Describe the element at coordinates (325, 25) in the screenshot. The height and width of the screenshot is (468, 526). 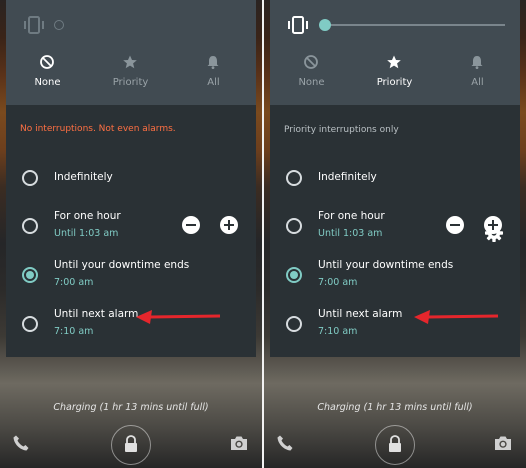
I see `volume-slider-thumb` at that location.